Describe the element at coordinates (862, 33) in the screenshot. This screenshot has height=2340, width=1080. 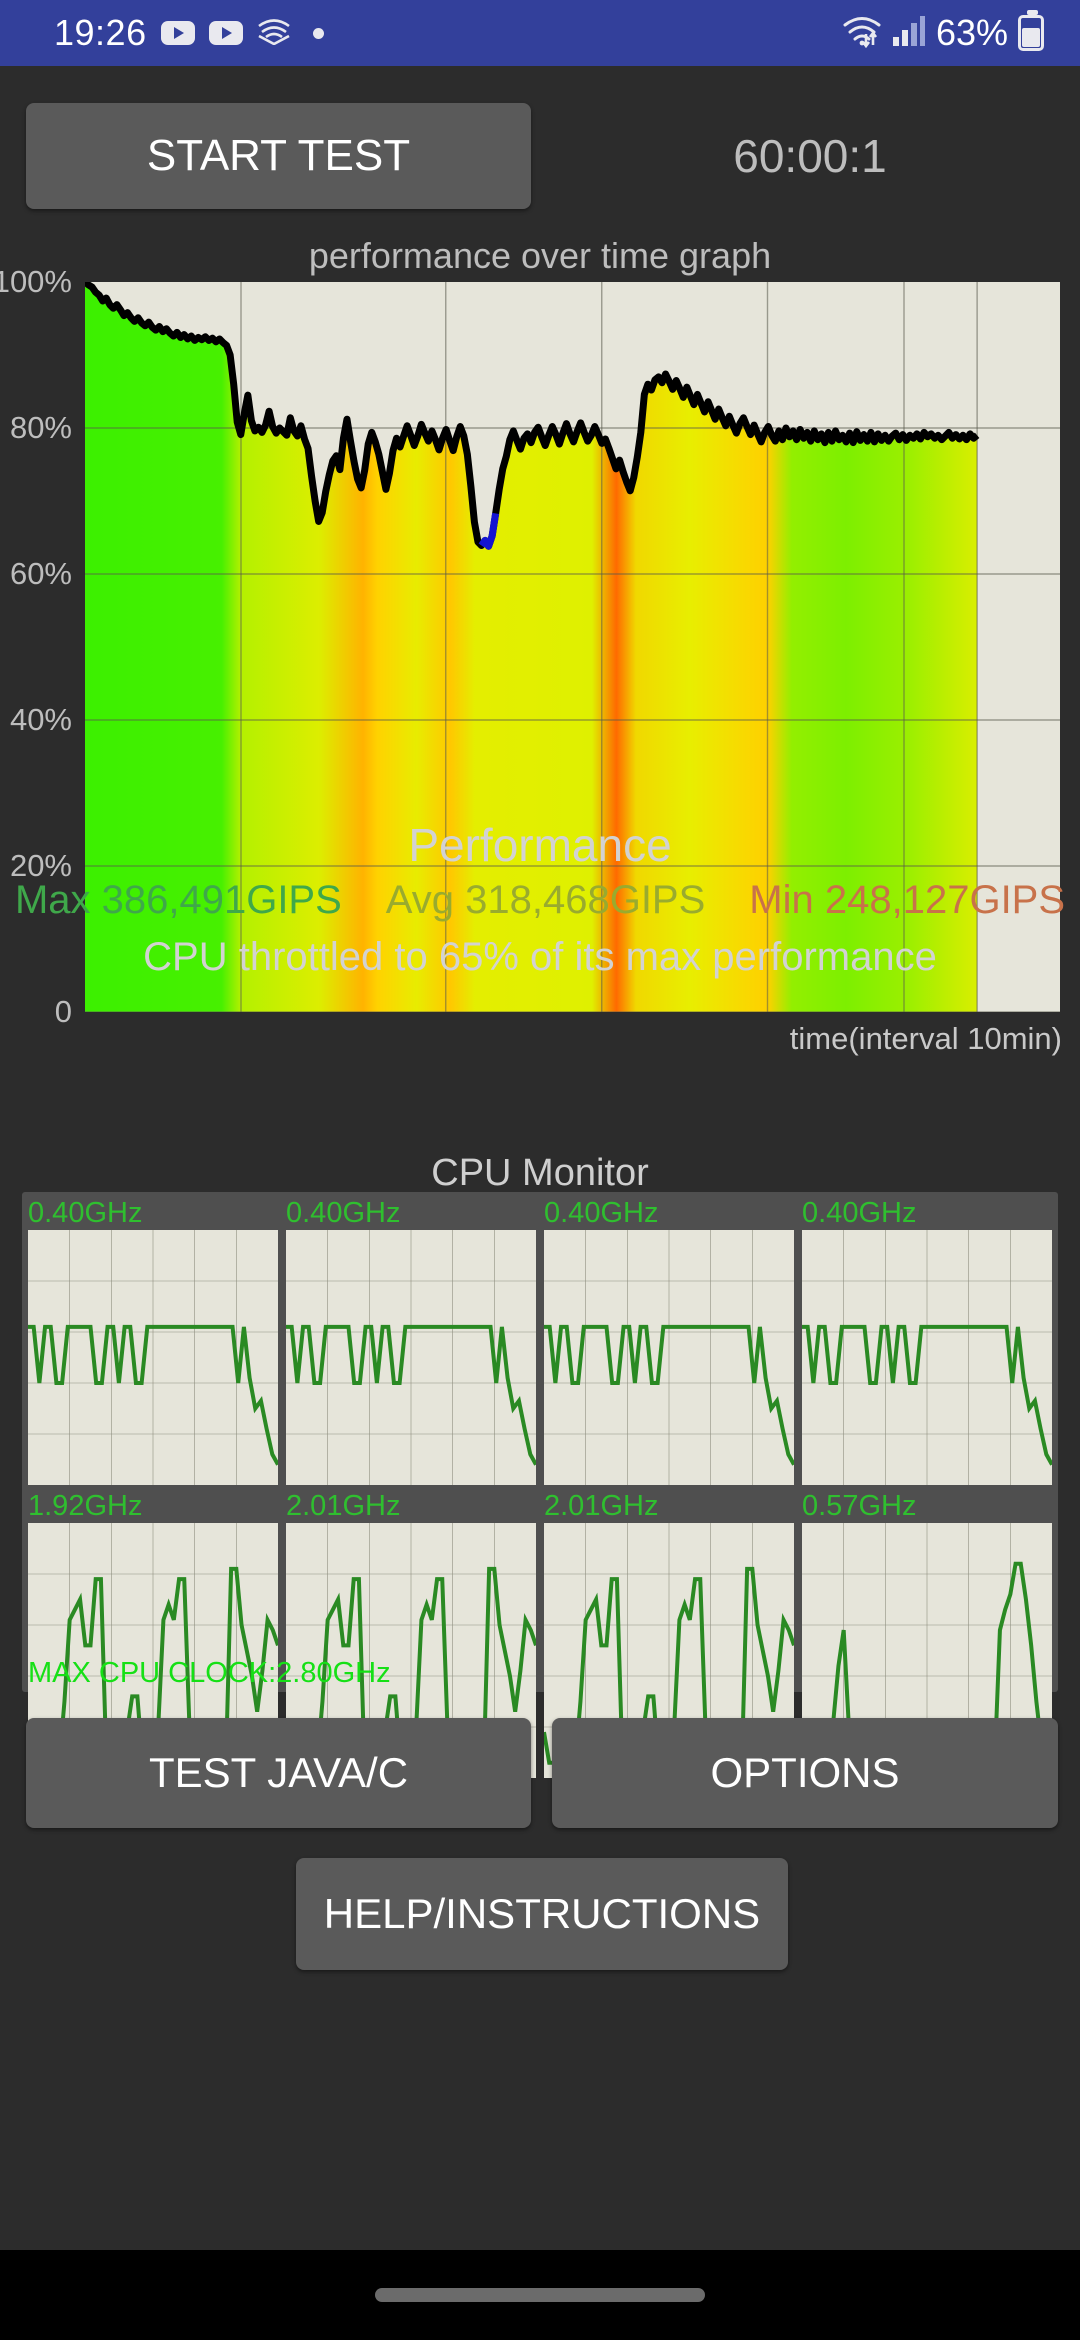
I see `wifi-icon` at that location.